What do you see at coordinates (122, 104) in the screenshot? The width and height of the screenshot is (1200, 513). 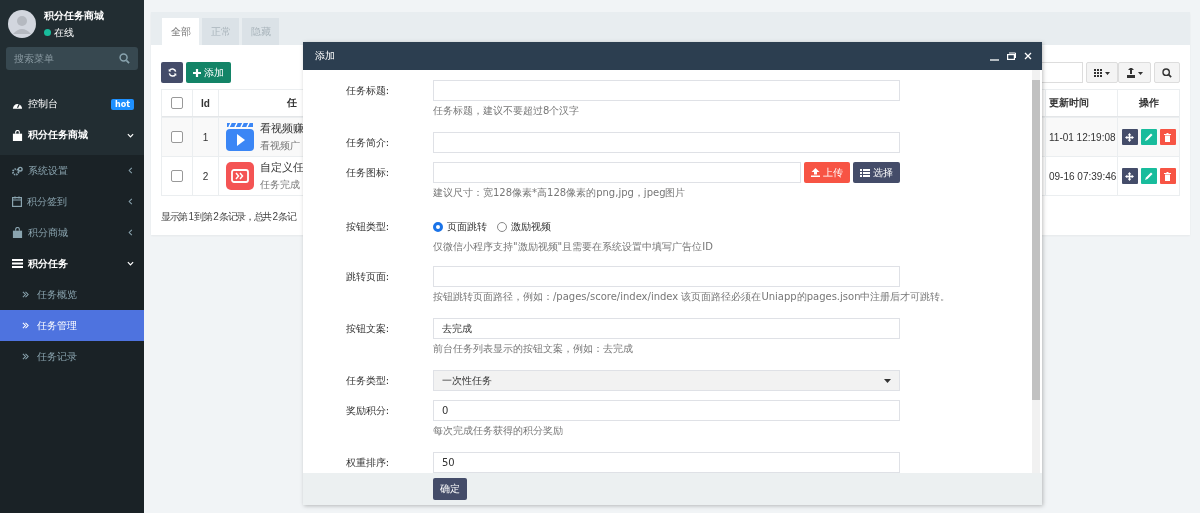 I see `hot-badge: hot` at bounding box center [122, 104].